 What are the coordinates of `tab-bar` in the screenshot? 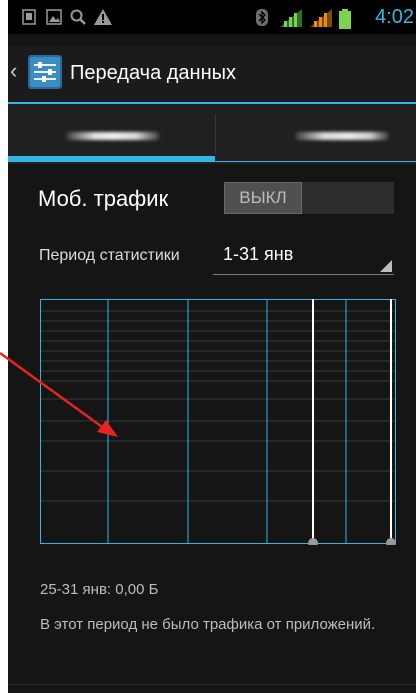 It's located at (212, 134).